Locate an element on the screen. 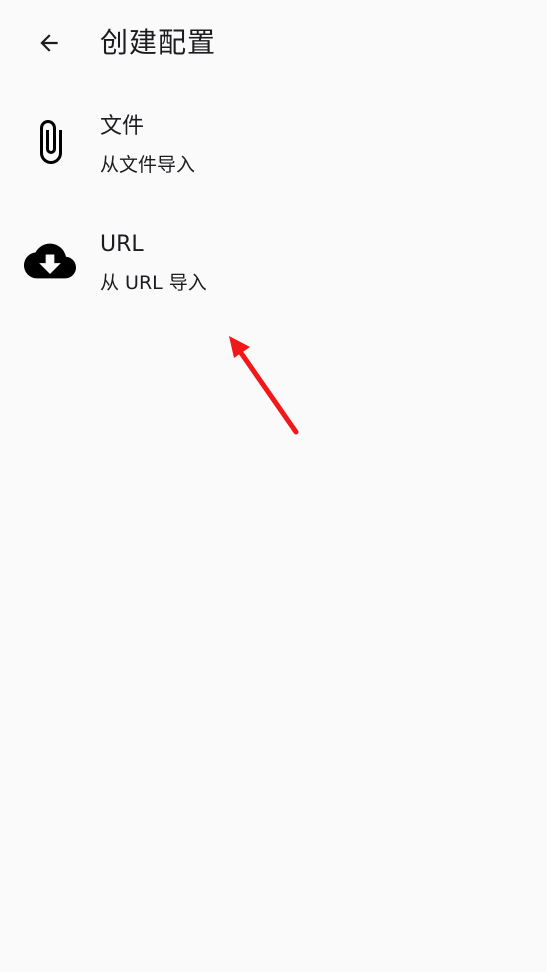  list-item-file: 文件 从文件导入 is located at coordinates (273, 144).